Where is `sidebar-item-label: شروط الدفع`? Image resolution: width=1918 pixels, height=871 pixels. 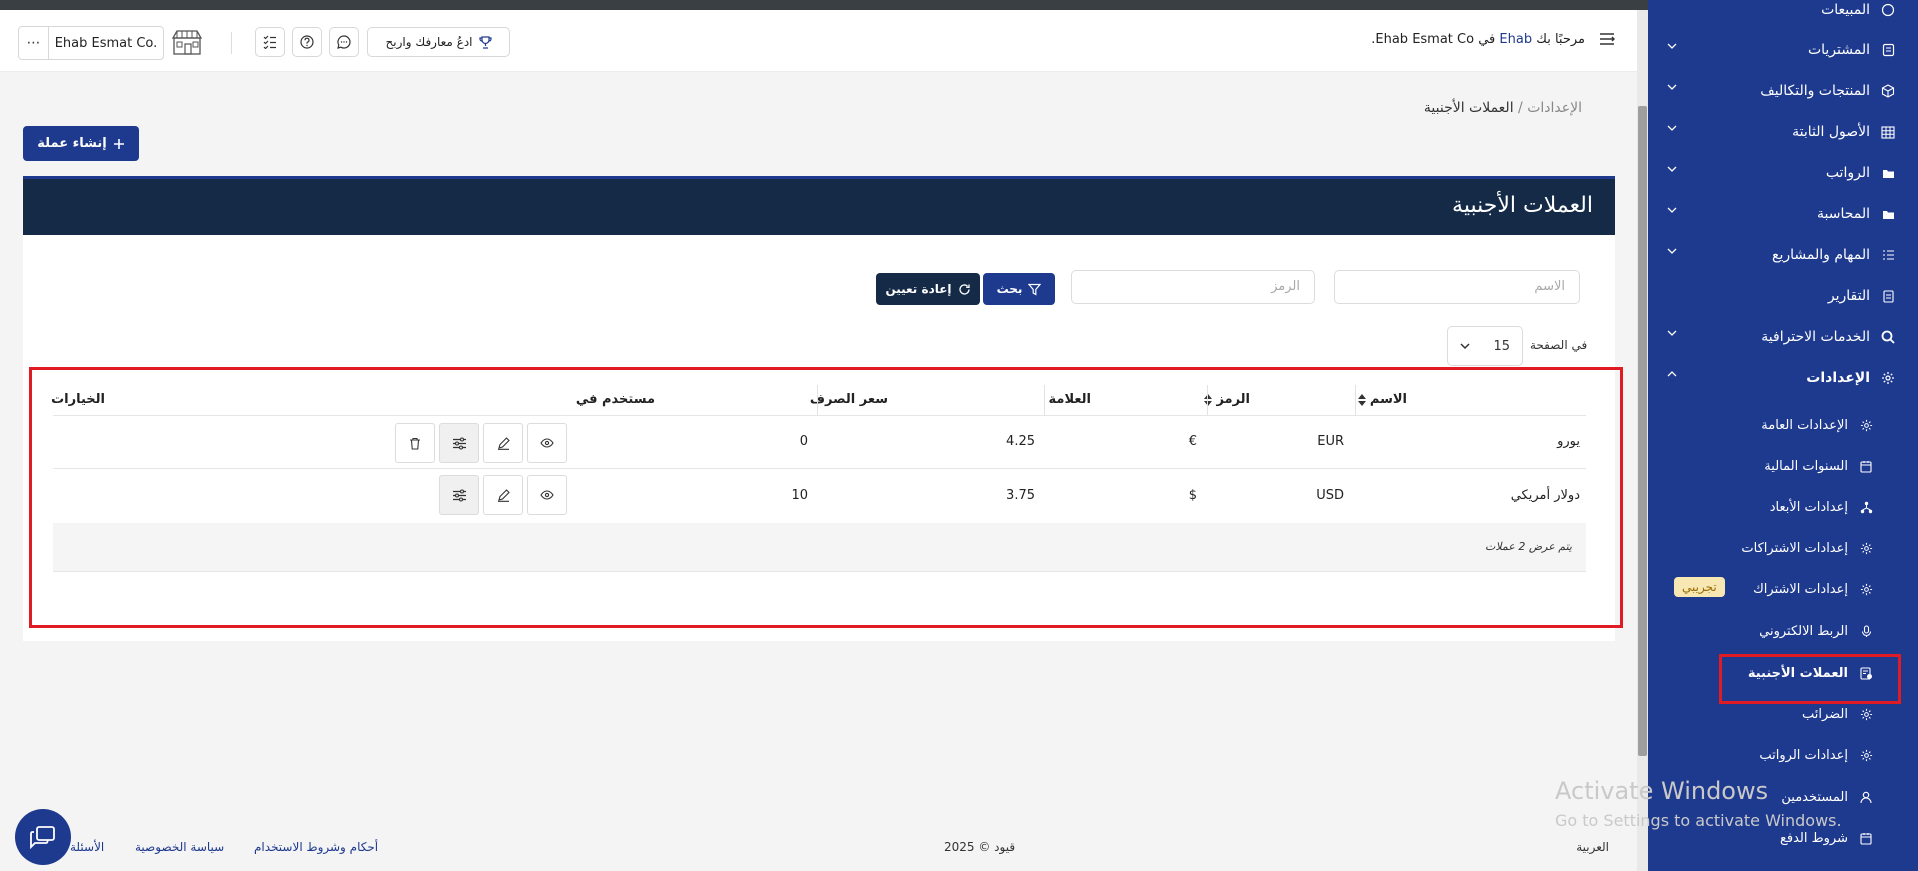
sidebar-item-label: شروط الدفع is located at coordinates (1813, 838).